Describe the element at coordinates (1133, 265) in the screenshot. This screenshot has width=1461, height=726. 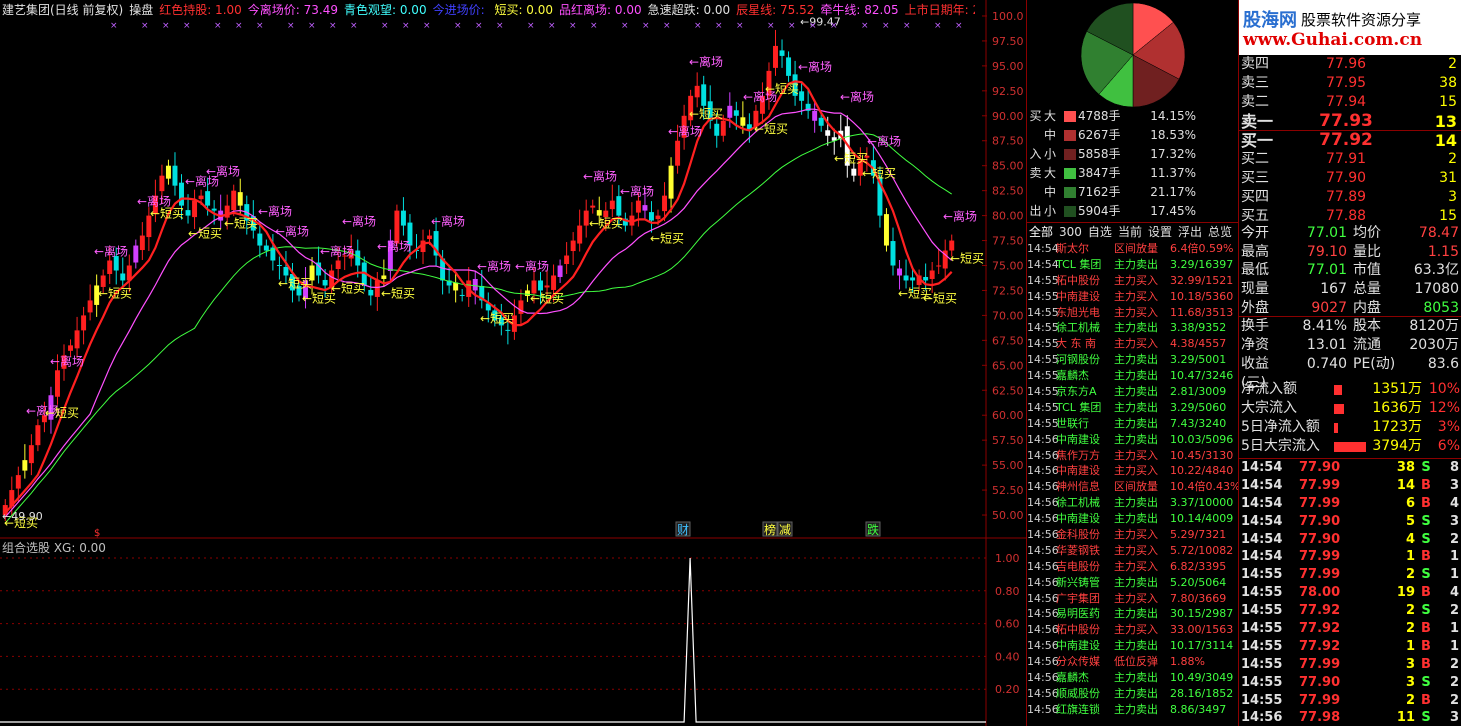
I see `radar-row: 14:54 TCL 集团 主力卖出 3.29/16397` at that location.